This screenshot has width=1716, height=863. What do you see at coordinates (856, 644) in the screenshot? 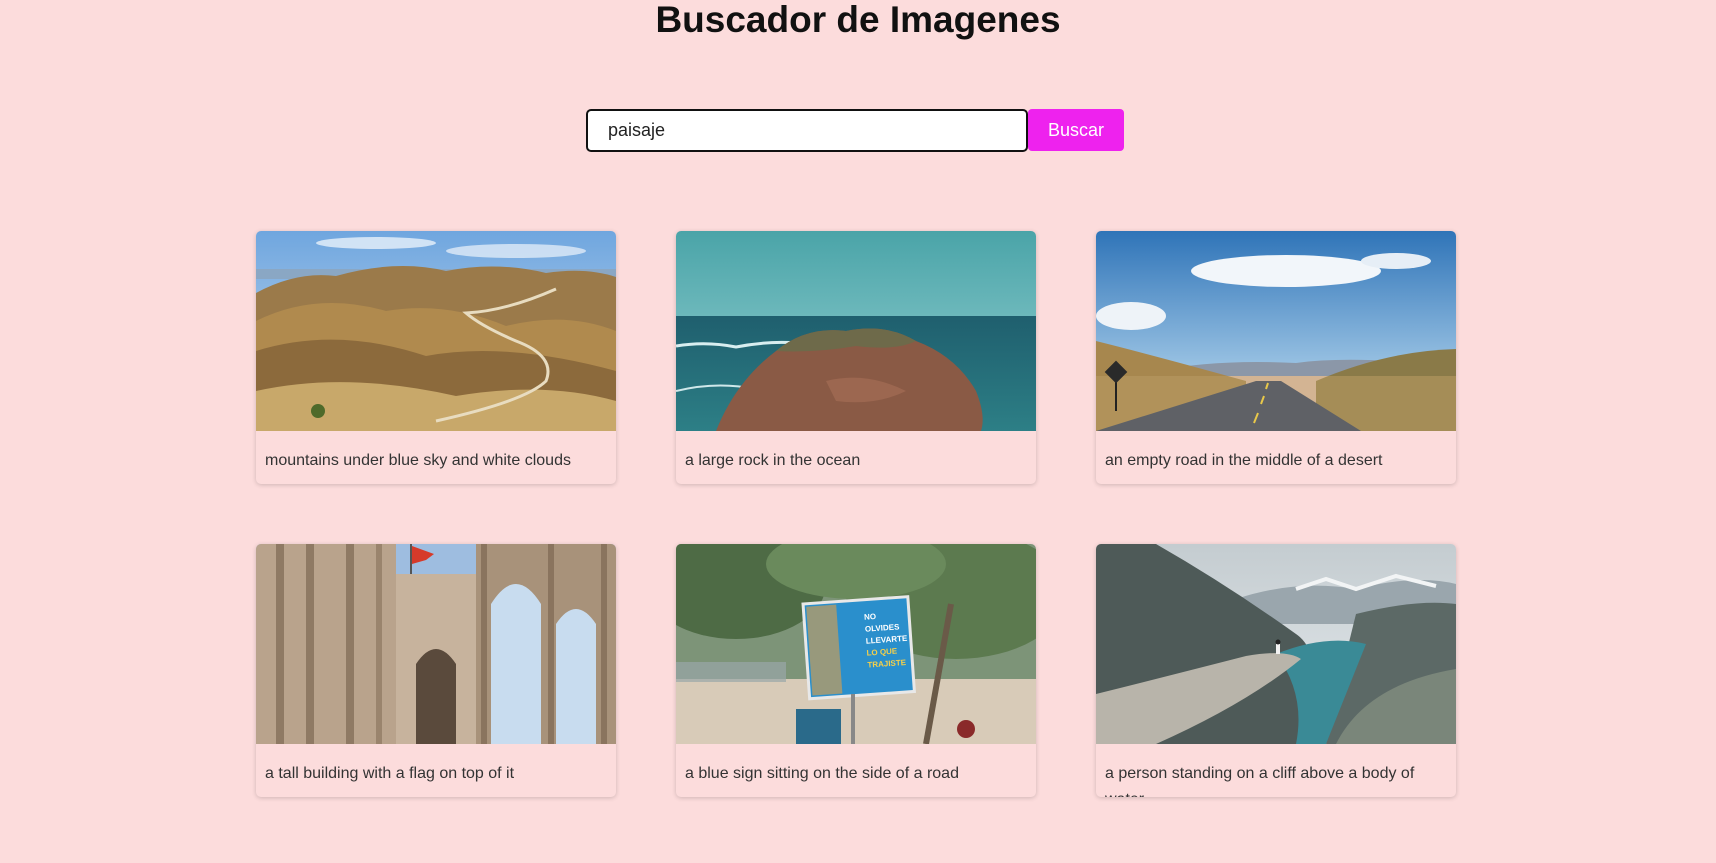
I see `result-image: NO OLVIDES LLEVARTE LO QUE TRAJISTE` at bounding box center [856, 644].